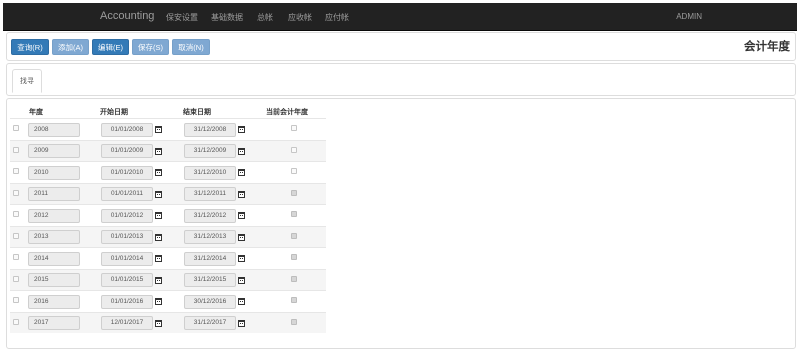  What do you see at coordinates (168, 322) in the screenshot?
I see `table-row: 2017 12/01/2017 31/12/2017` at bounding box center [168, 322].